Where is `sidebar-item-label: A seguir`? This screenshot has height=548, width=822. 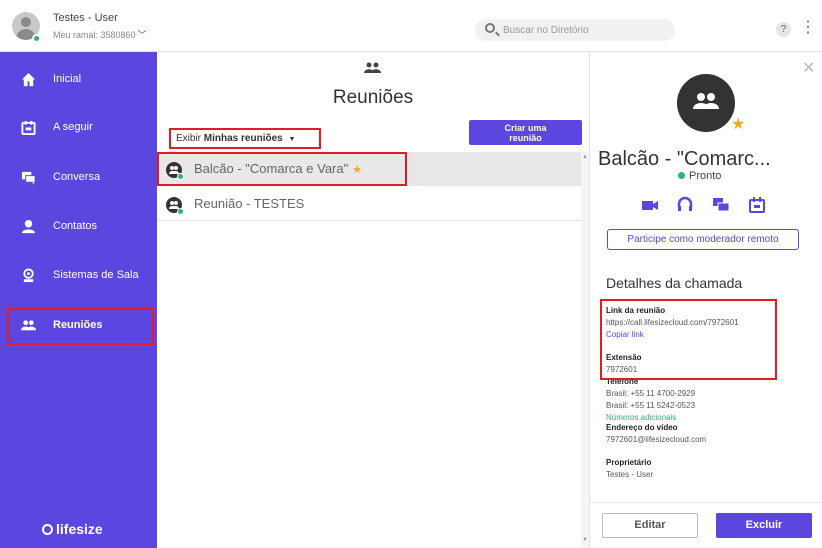
sidebar-item-label: A seguir is located at coordinates (73, 127).